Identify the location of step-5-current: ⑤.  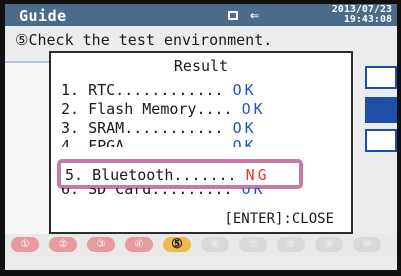
(177, 244).